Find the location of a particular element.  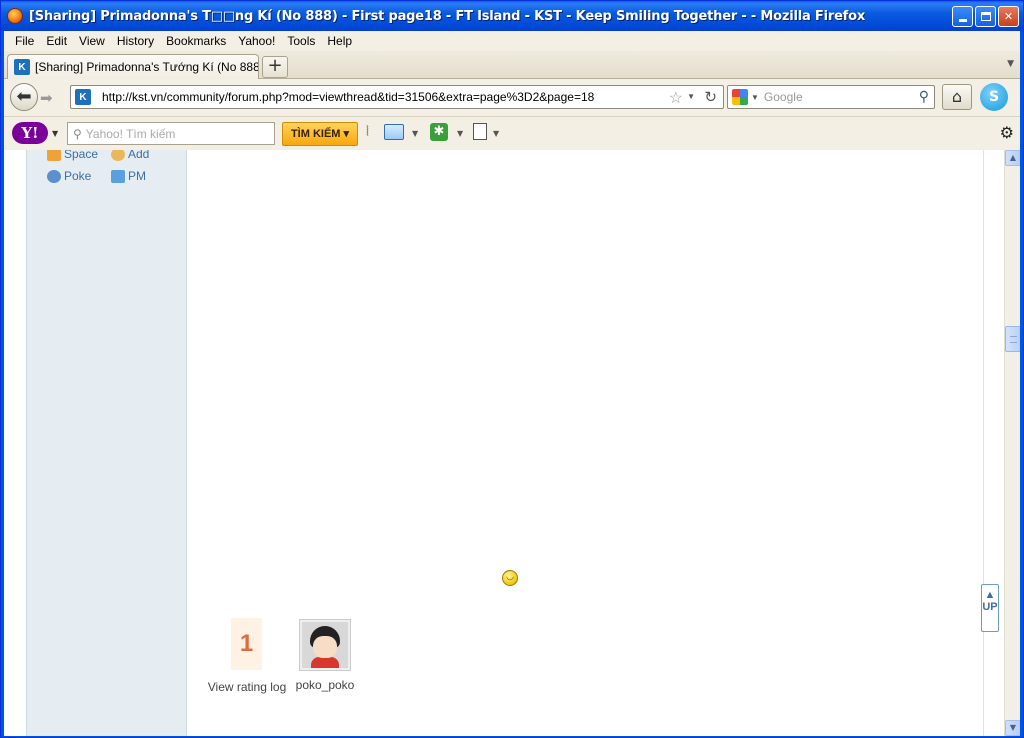

google-engine-icon is located at coordinates (740, 97).